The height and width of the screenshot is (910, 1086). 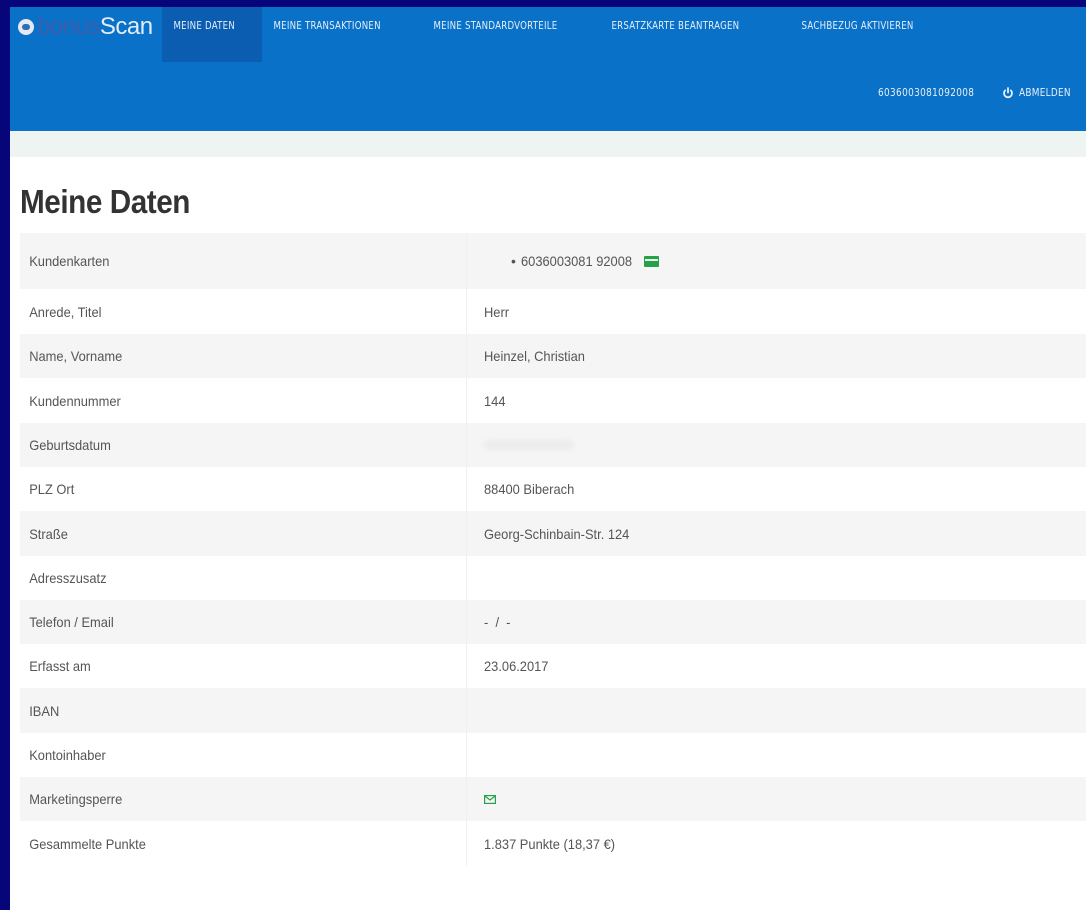 I want to click on nav-sachbezug-aktivieren: SACHBEZUG AKTIVIEREN, so click(x=875, y=34).